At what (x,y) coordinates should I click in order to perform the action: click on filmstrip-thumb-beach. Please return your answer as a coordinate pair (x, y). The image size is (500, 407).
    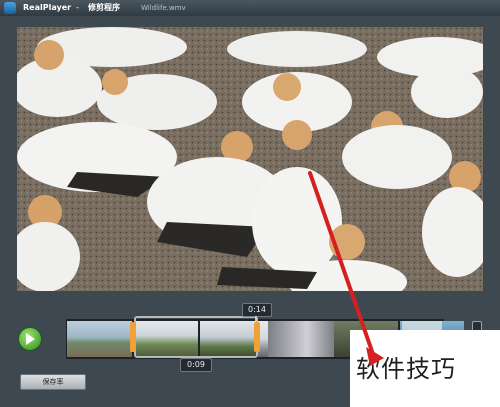
    Looking at the image, I should click on (99, 339).